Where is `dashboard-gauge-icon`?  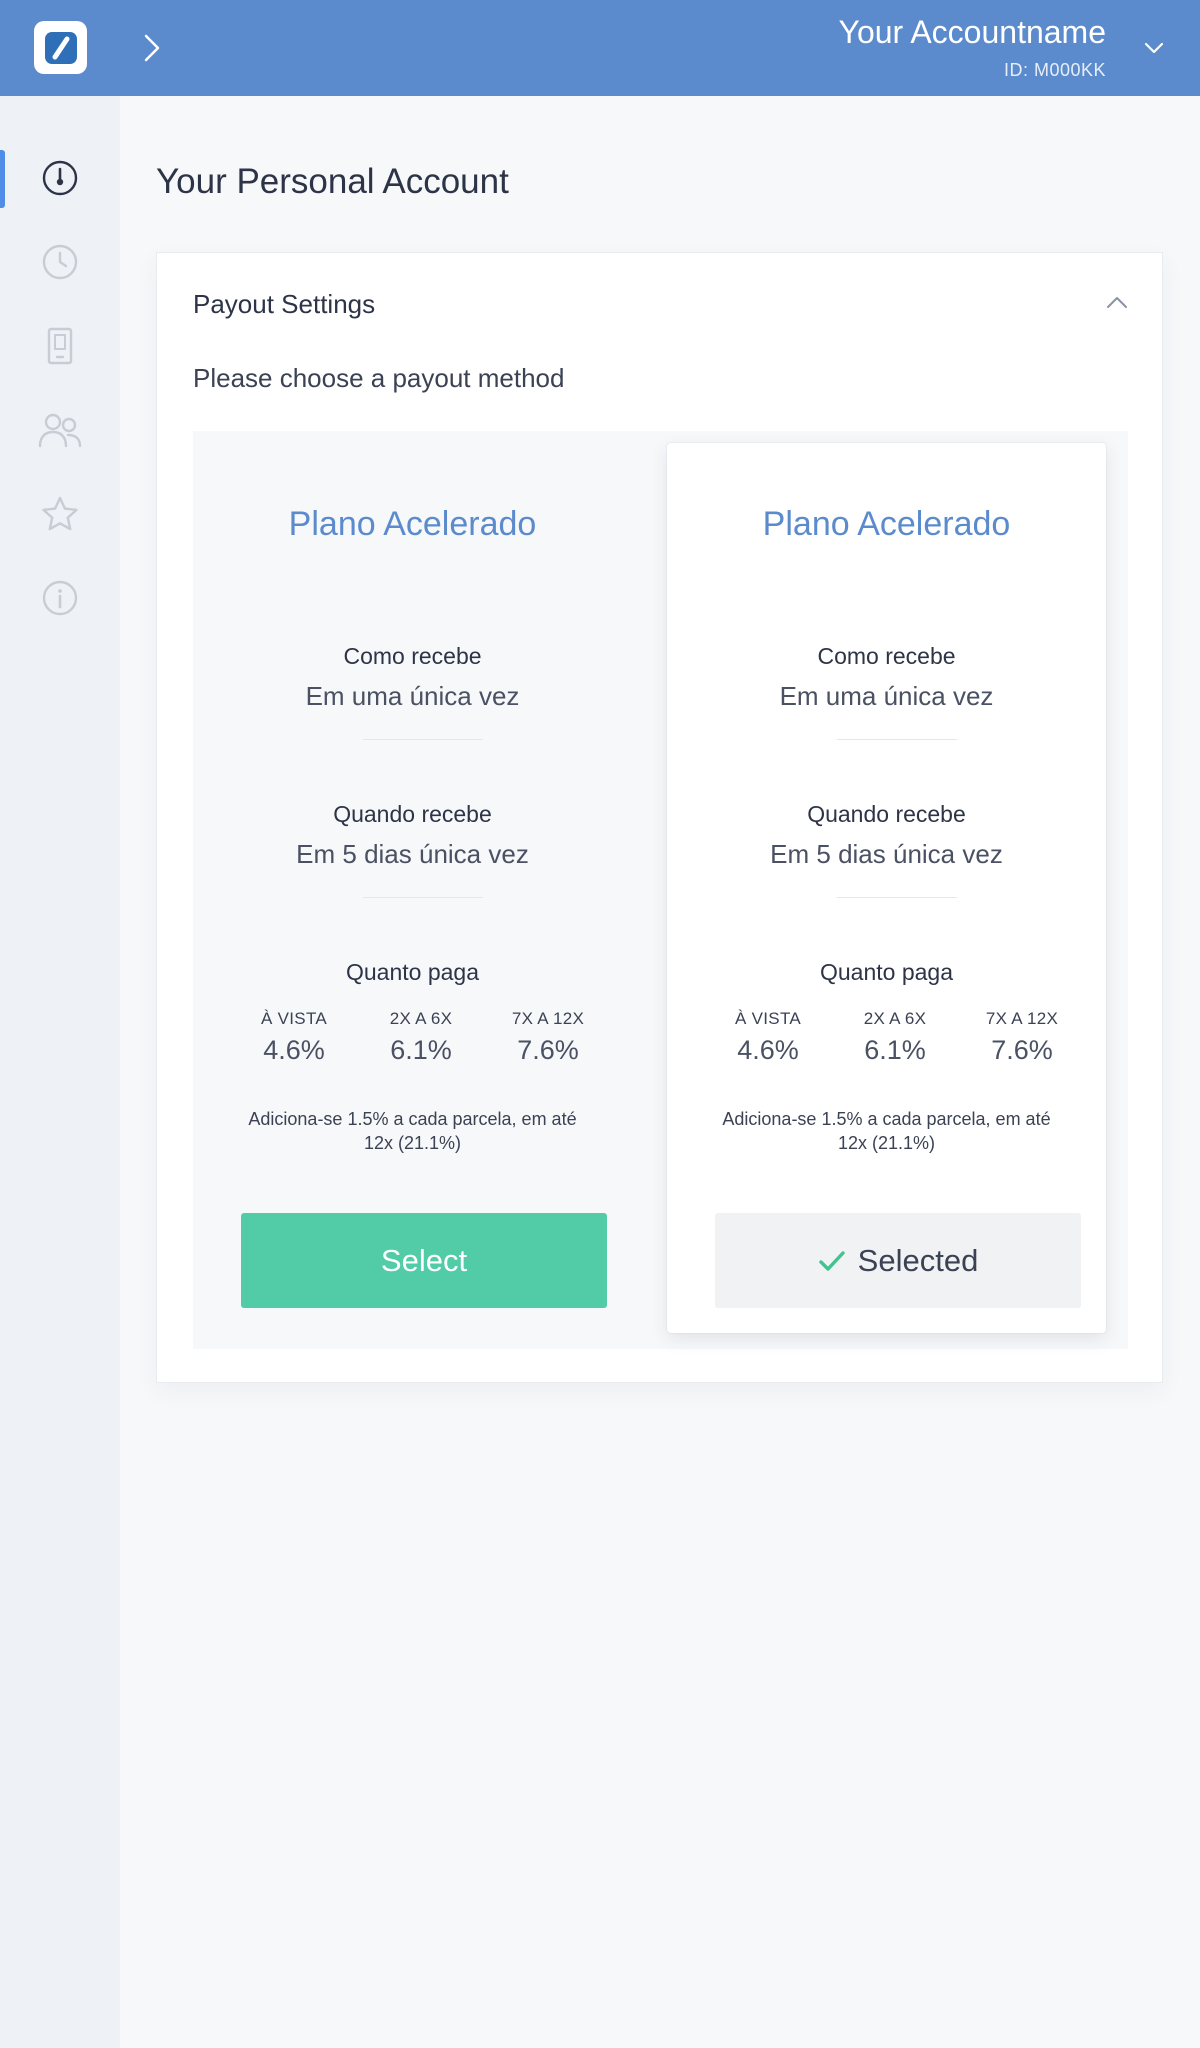
dashboard-gauge-icon is located at coordinates (60, 178).